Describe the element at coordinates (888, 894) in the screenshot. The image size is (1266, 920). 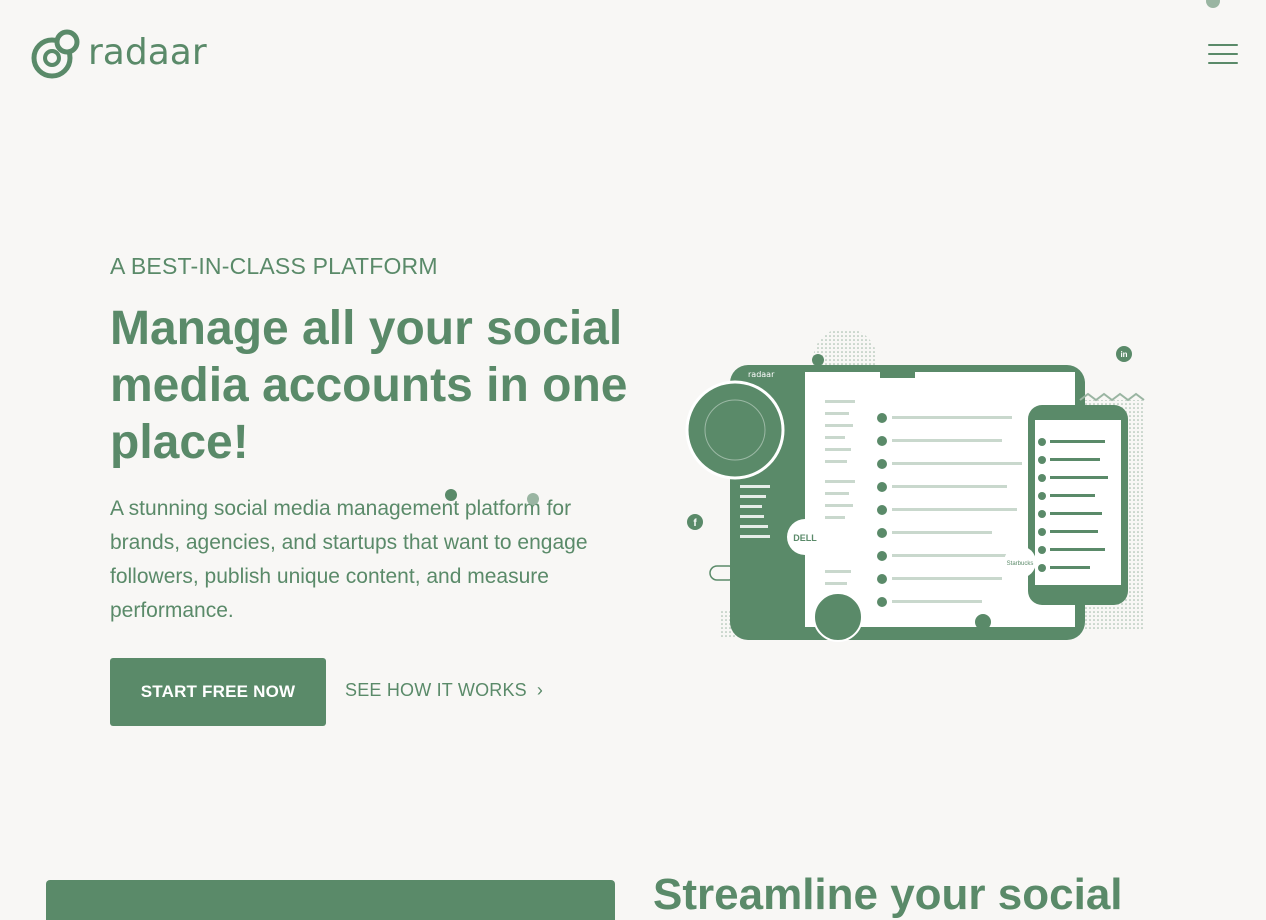
I see `section-title: Streamline your social` at that location.